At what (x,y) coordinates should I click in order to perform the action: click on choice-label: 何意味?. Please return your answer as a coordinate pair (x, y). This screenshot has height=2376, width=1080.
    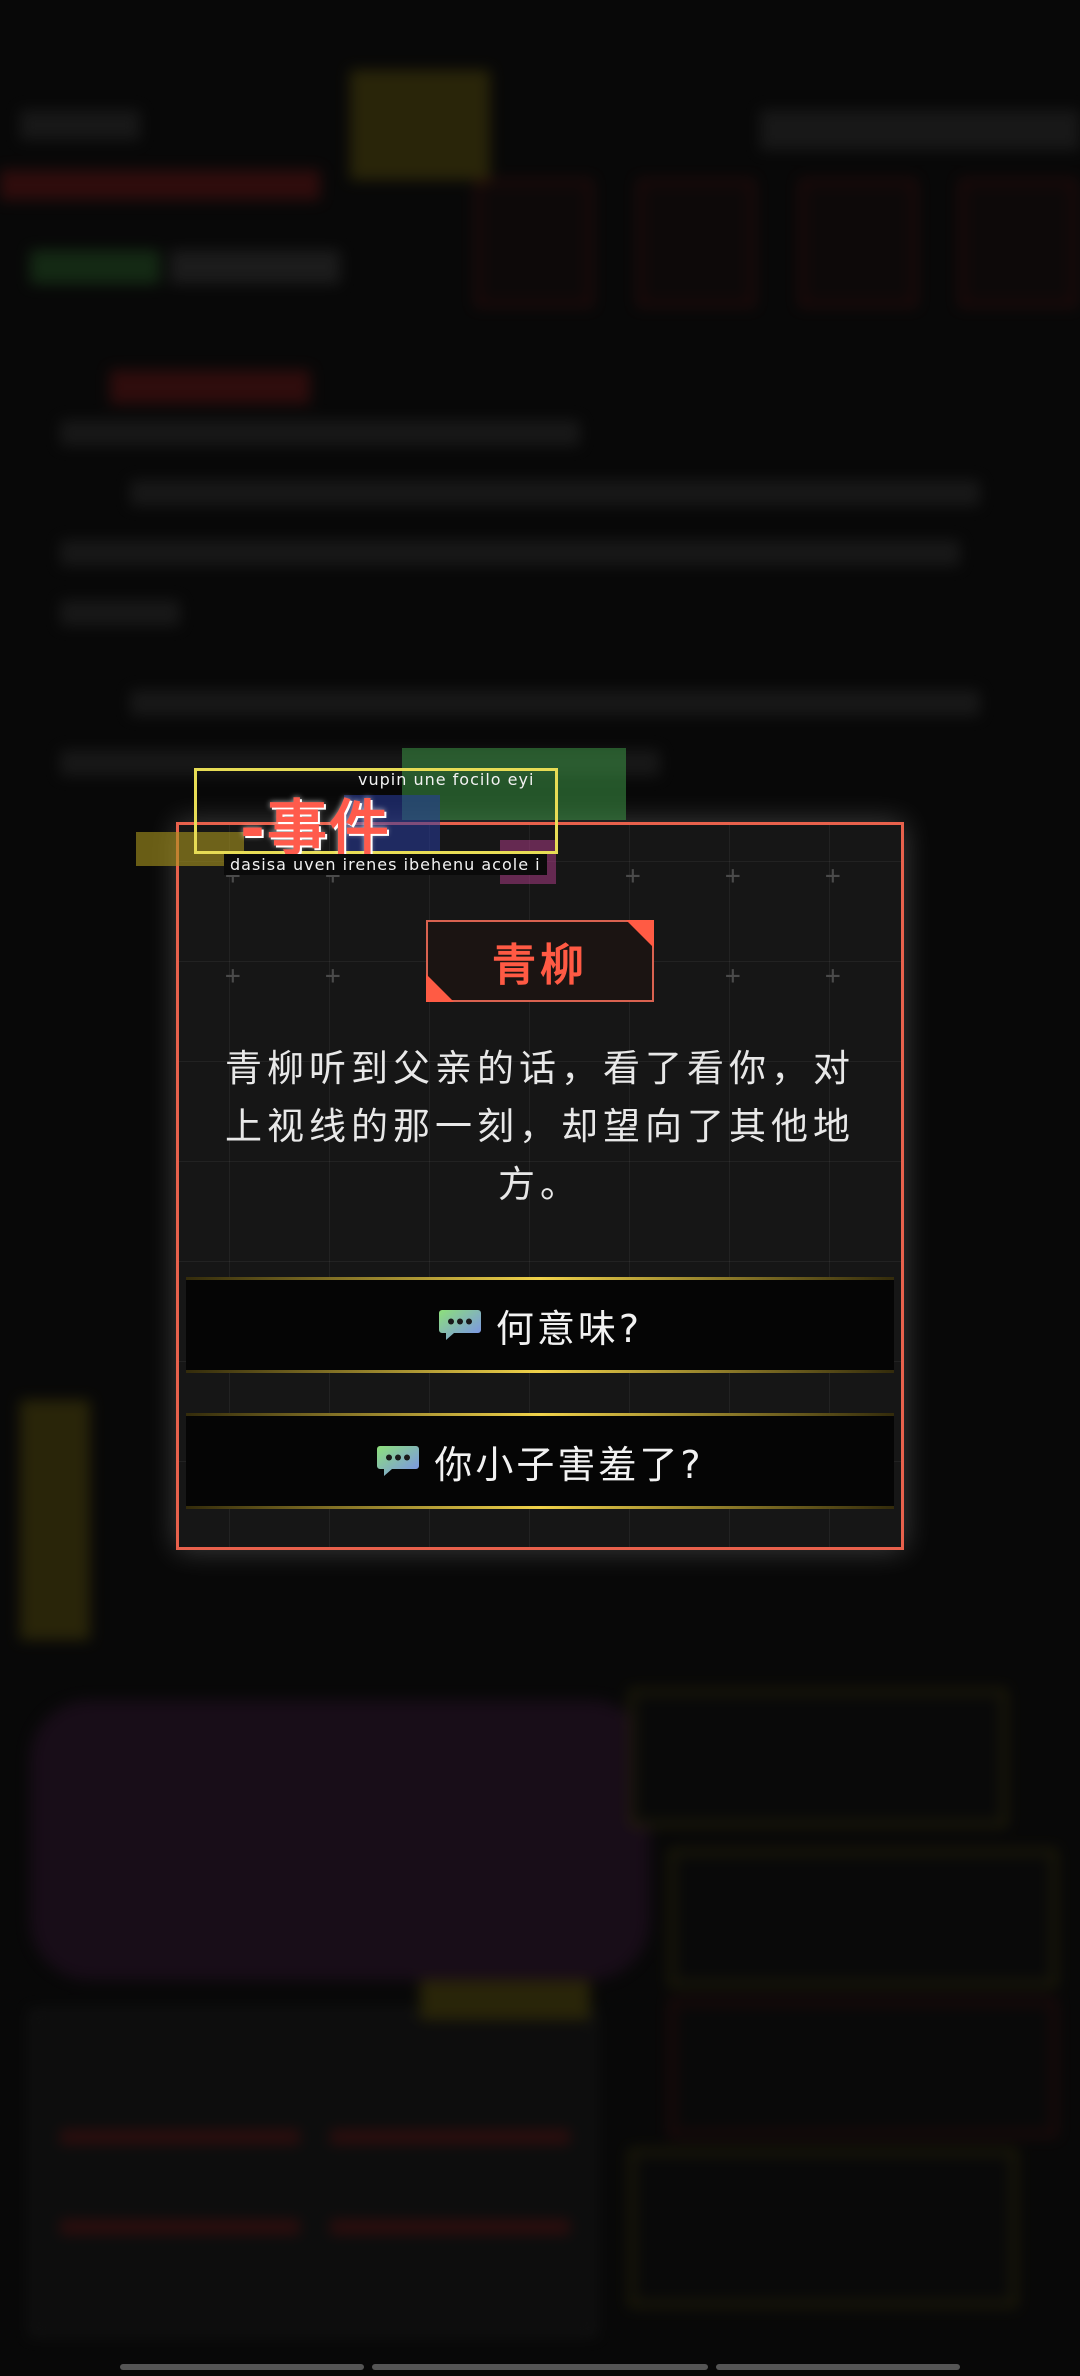
    Looking at the image, I should click on (569, 1328).